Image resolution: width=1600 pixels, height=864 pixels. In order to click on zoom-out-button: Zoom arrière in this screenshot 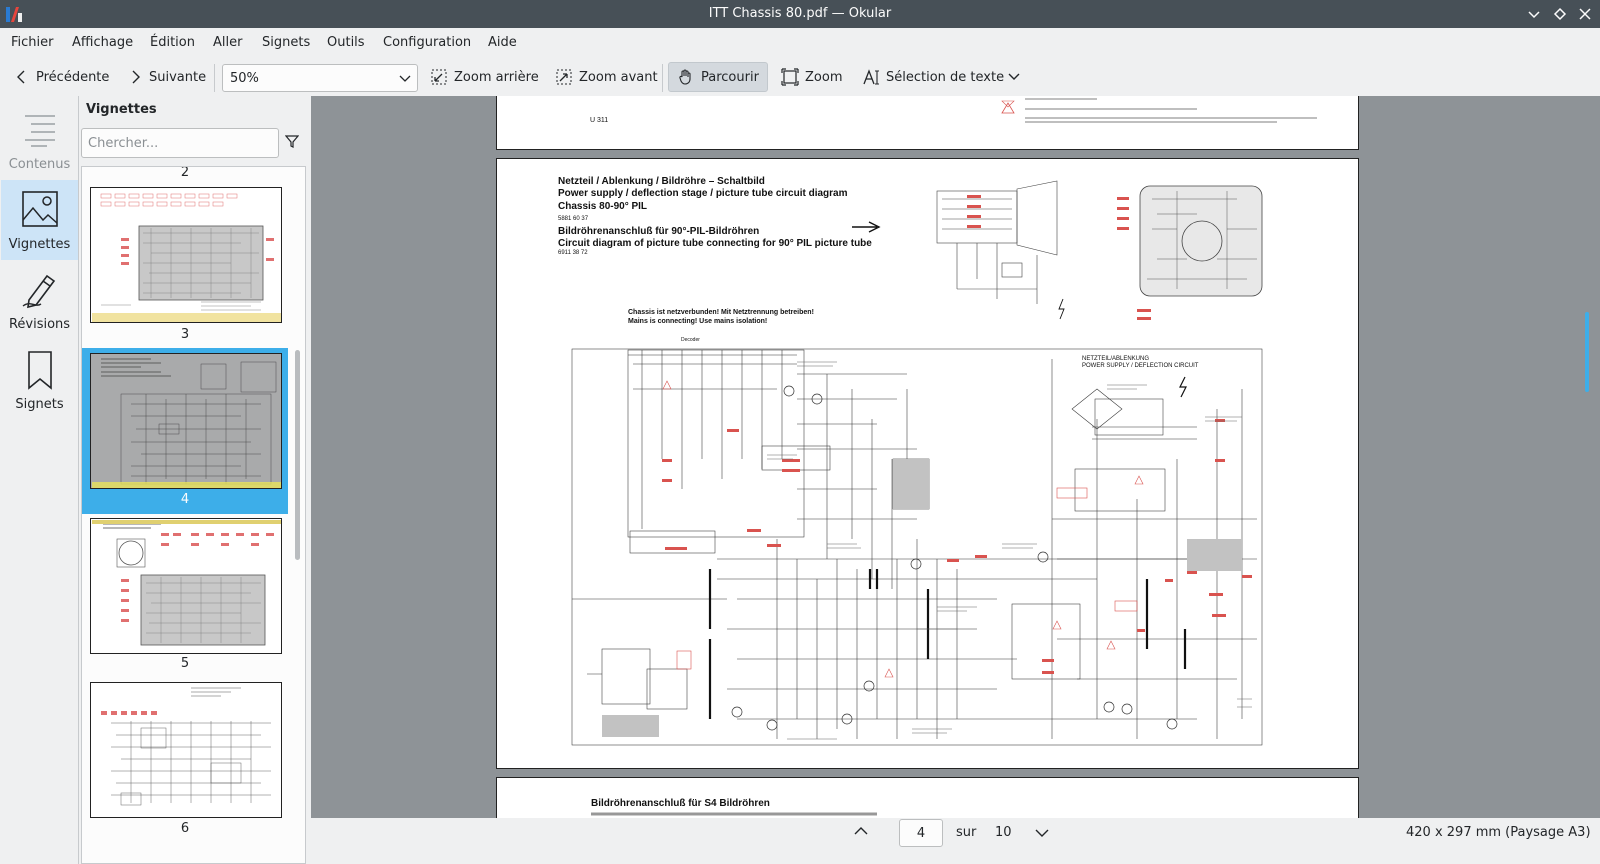, I will do `click(484, 77)`.